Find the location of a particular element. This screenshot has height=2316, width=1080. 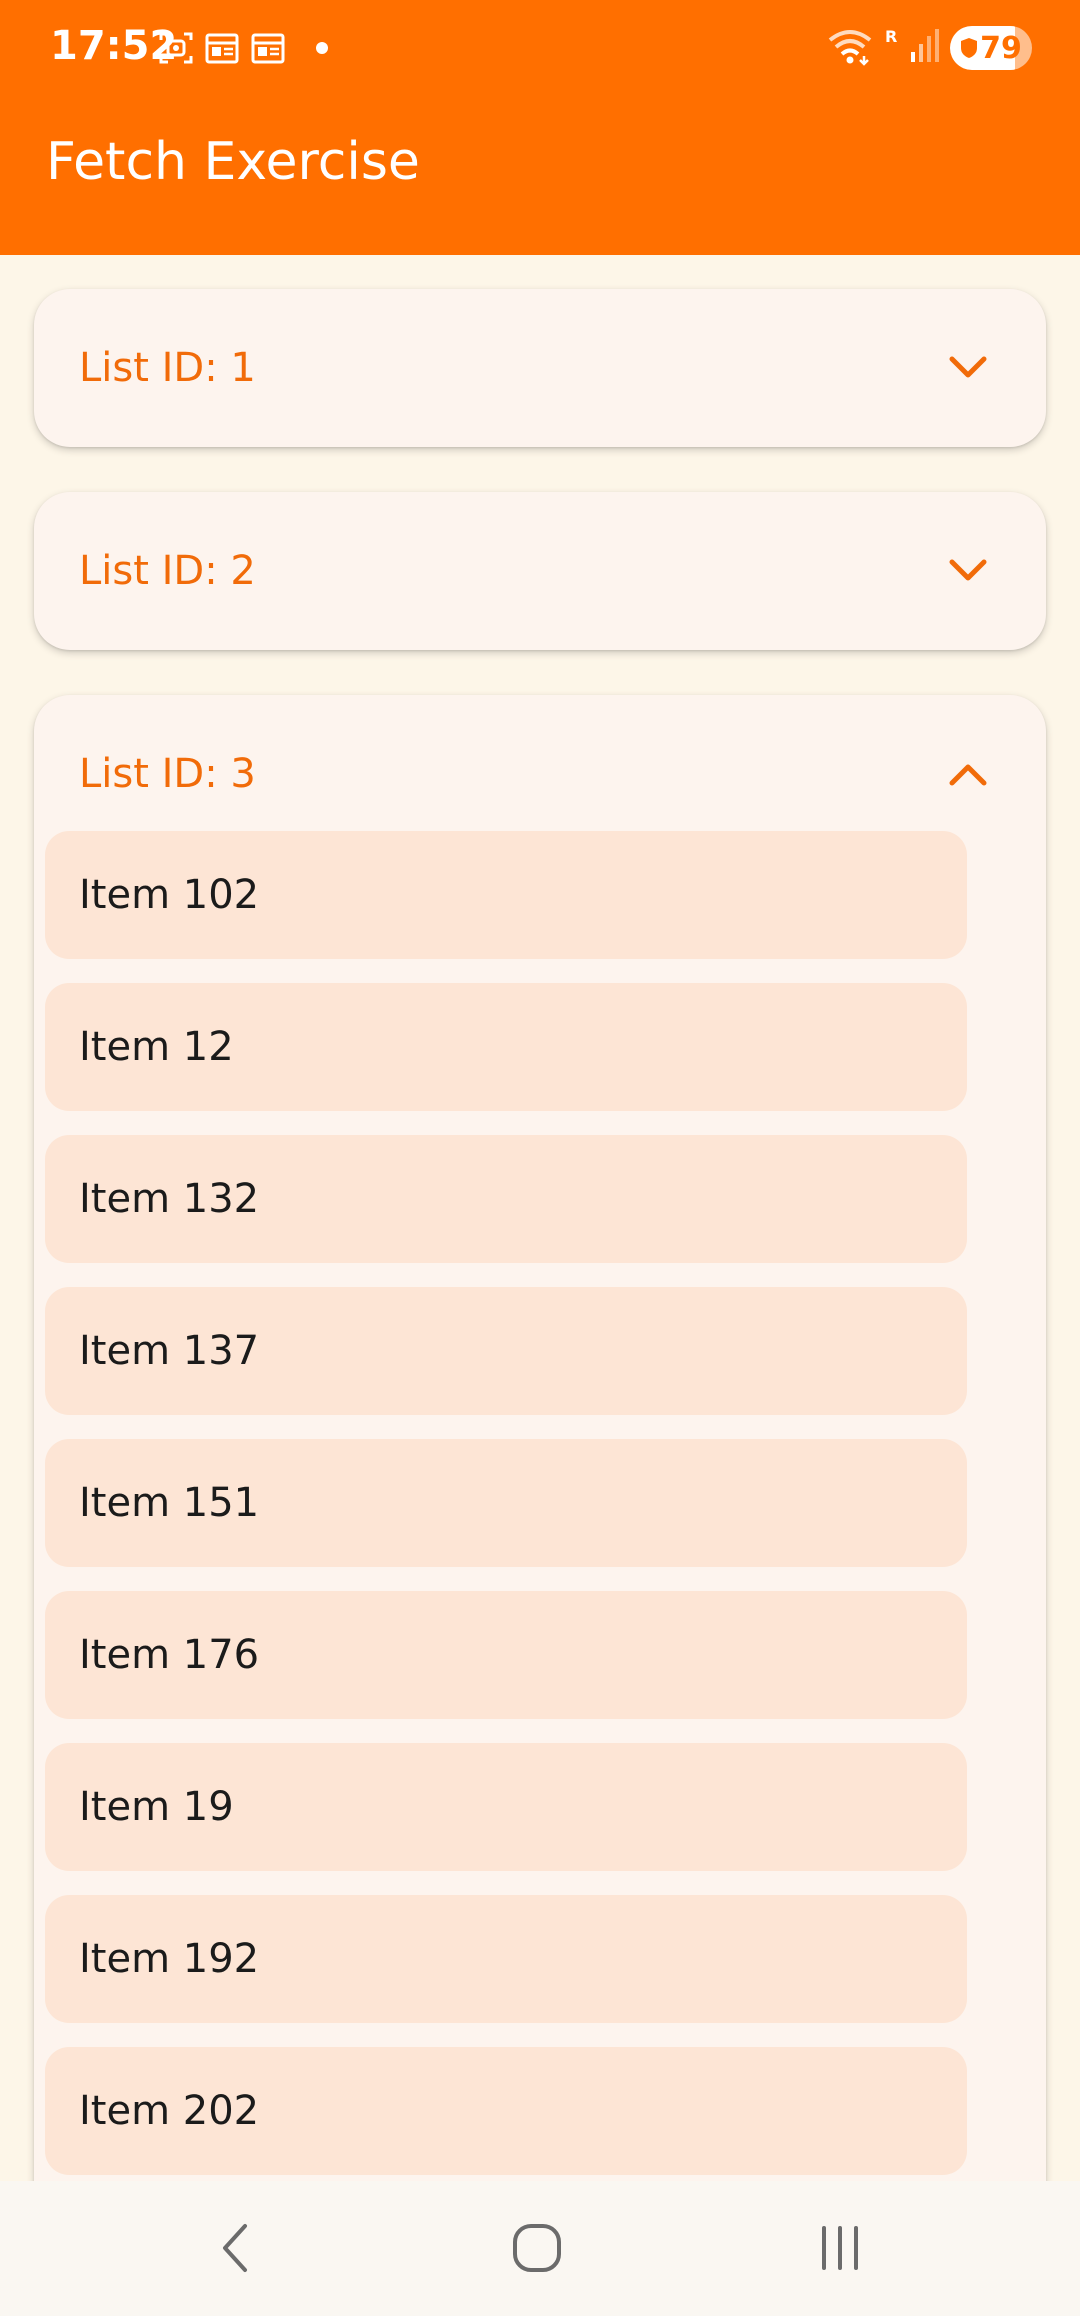

list-item: Item 19 is located at coordinates (506, 1807).